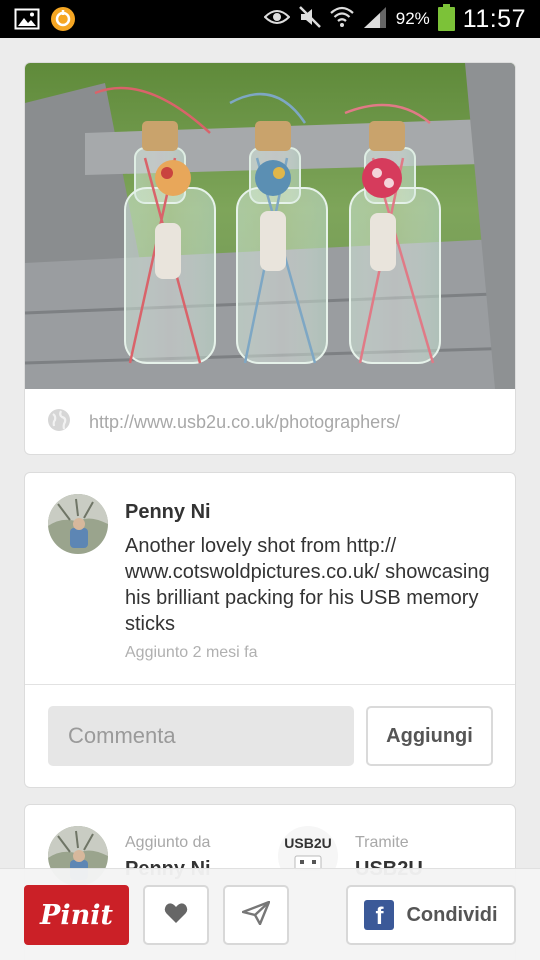  I want to click on send-icon, so click(256, 915).